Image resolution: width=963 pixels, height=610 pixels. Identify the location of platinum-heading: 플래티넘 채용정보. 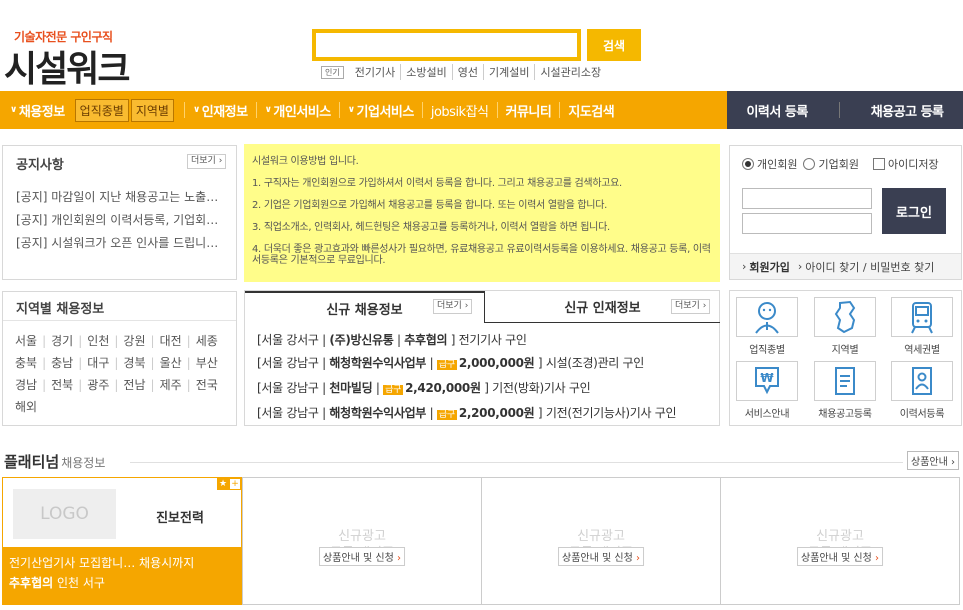
(54, 461).